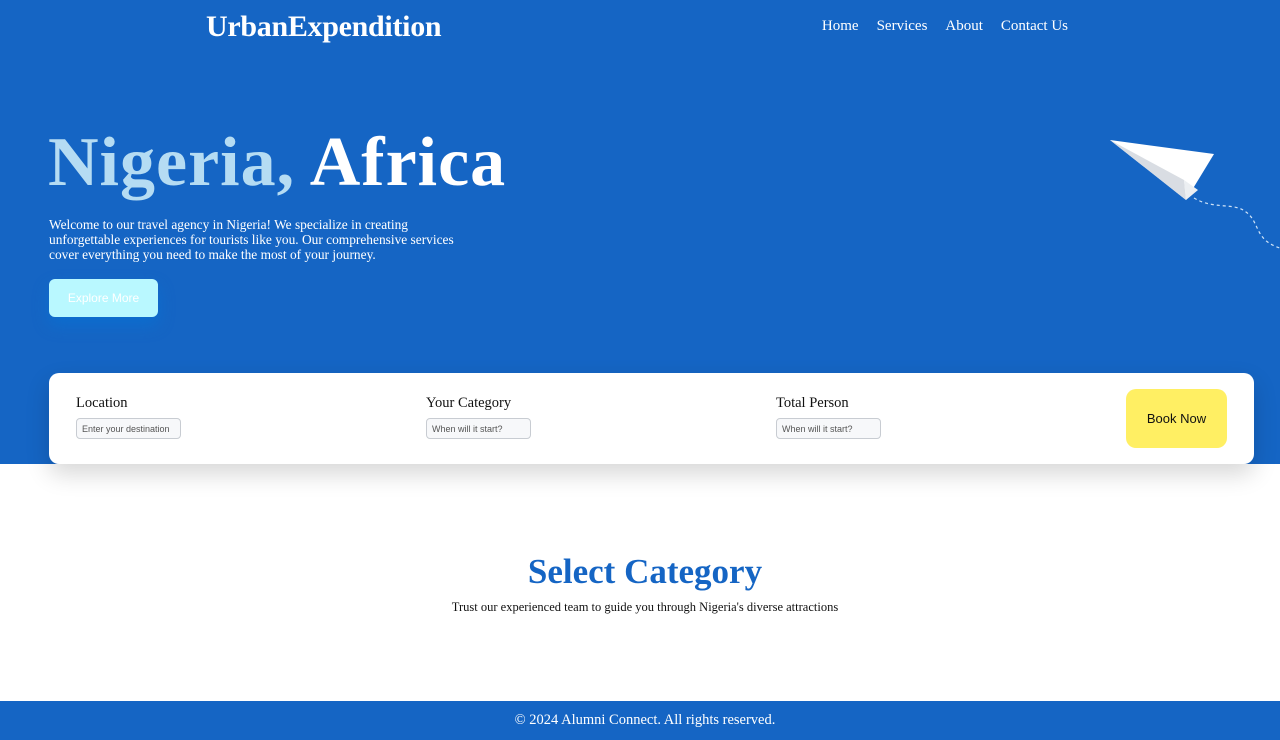 Image resolution: width=1280 pixels, height=740 pixels. What do you see at coordinates (1176, 418) in the screenshot?
I see `book-now-button: Book Now` at bounding box center [1176, 418].